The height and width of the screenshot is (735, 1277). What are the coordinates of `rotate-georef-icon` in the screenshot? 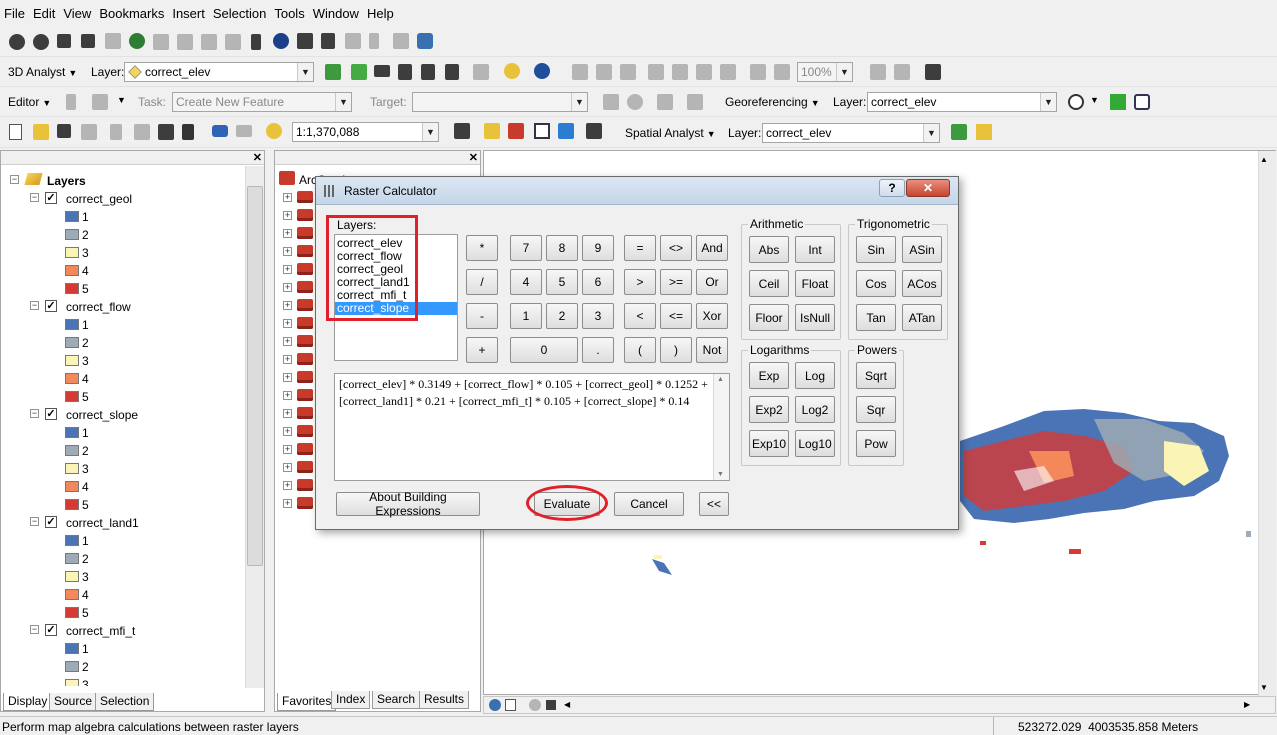 It's located at (1076, 102).